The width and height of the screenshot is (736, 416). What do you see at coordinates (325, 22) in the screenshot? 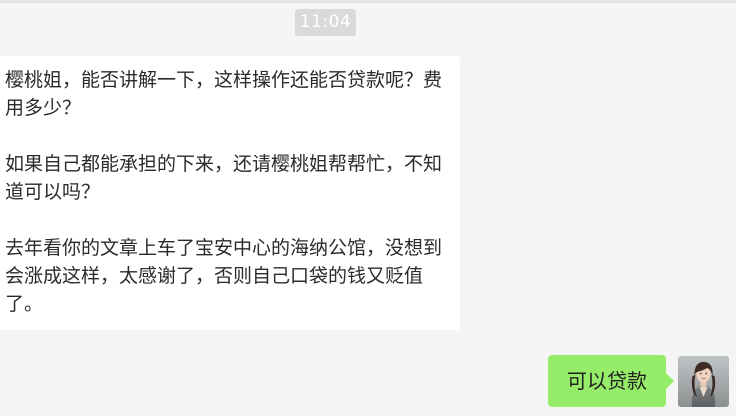
I see `message-timestamp: 11:04` at bounding box center [325, 22].